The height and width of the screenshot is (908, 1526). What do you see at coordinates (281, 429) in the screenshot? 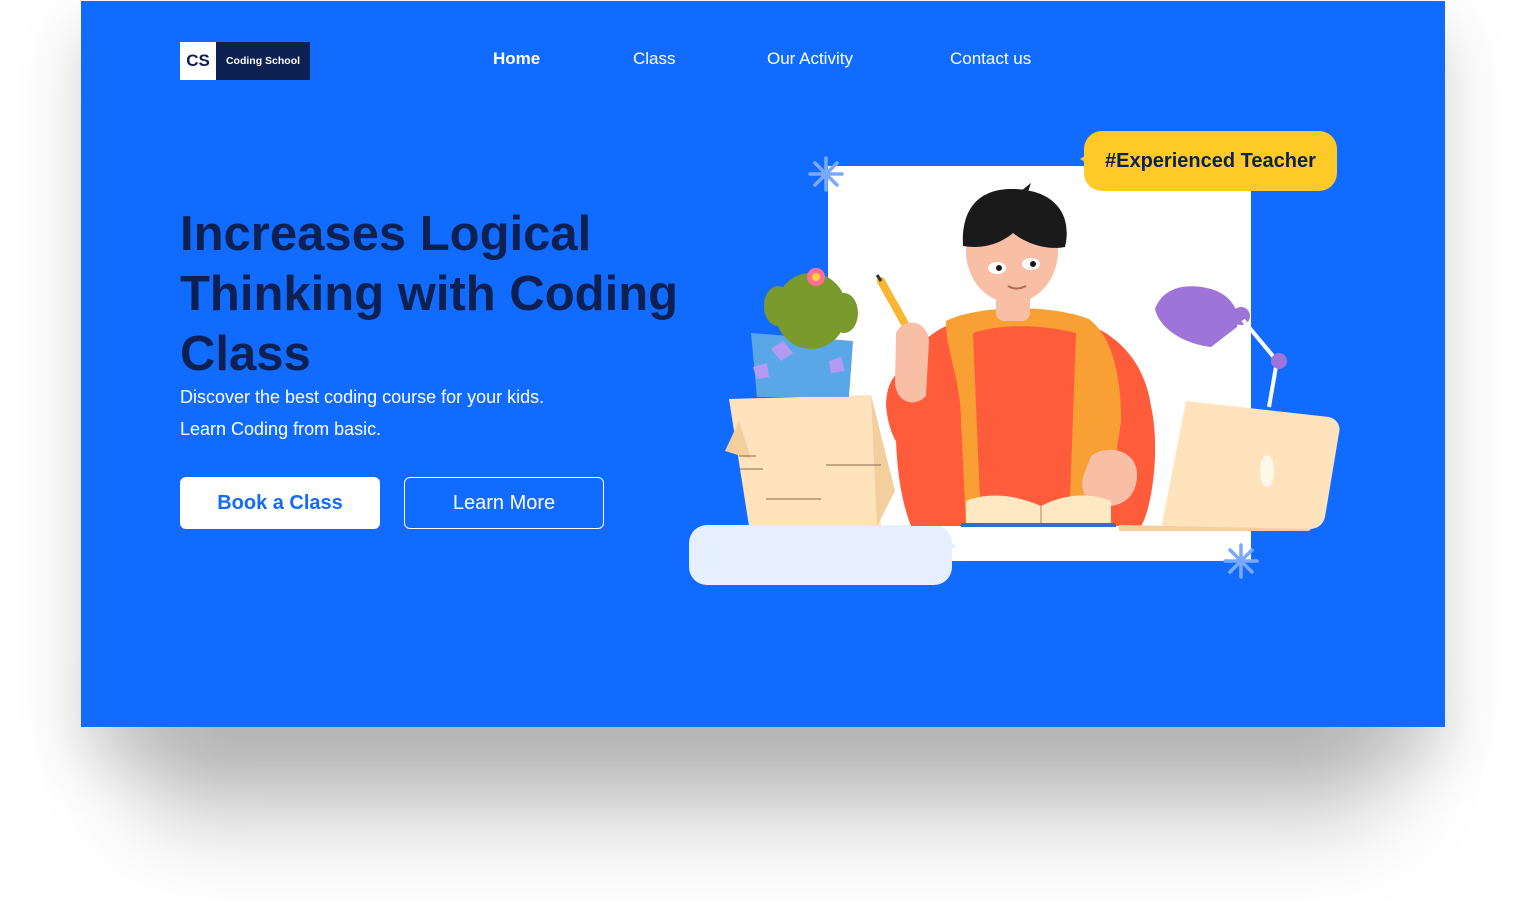
I see `hero-subtitle-line-2: Learn Coding from basic.` at bounding box center [281, 429].